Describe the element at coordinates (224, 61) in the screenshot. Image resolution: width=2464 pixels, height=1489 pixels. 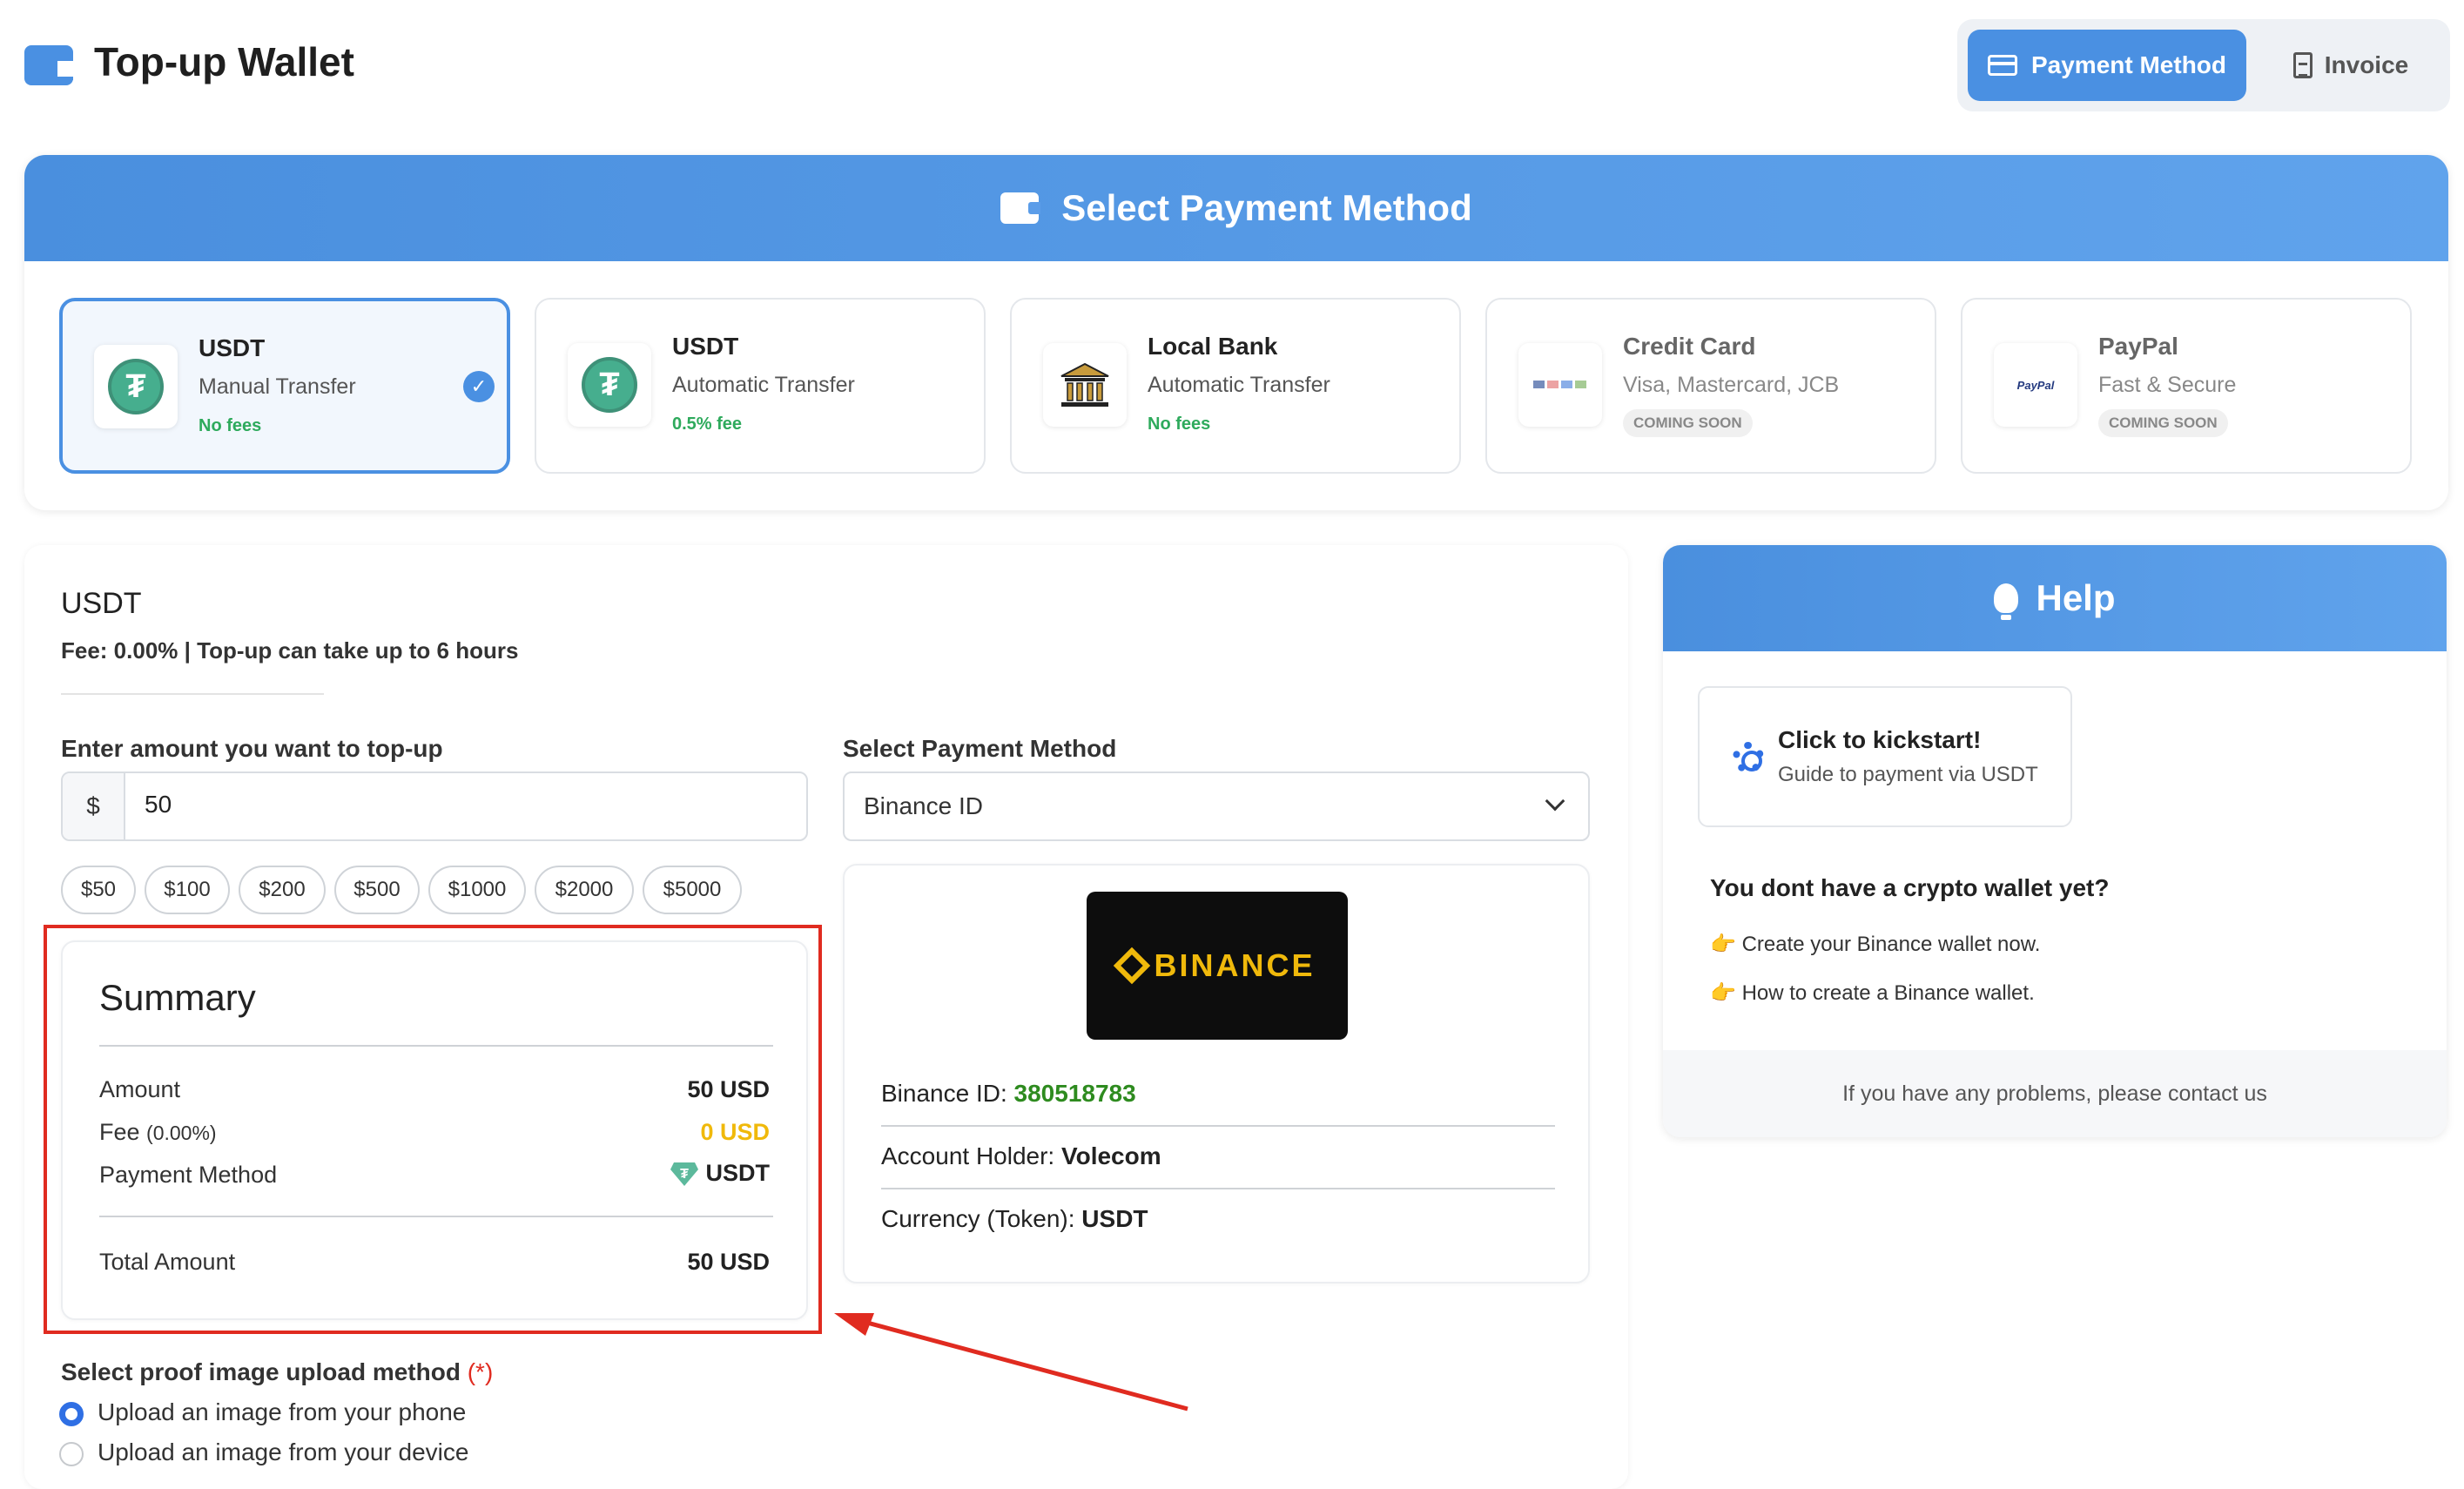
I see `page-title: Top-up Wallet` at that location.